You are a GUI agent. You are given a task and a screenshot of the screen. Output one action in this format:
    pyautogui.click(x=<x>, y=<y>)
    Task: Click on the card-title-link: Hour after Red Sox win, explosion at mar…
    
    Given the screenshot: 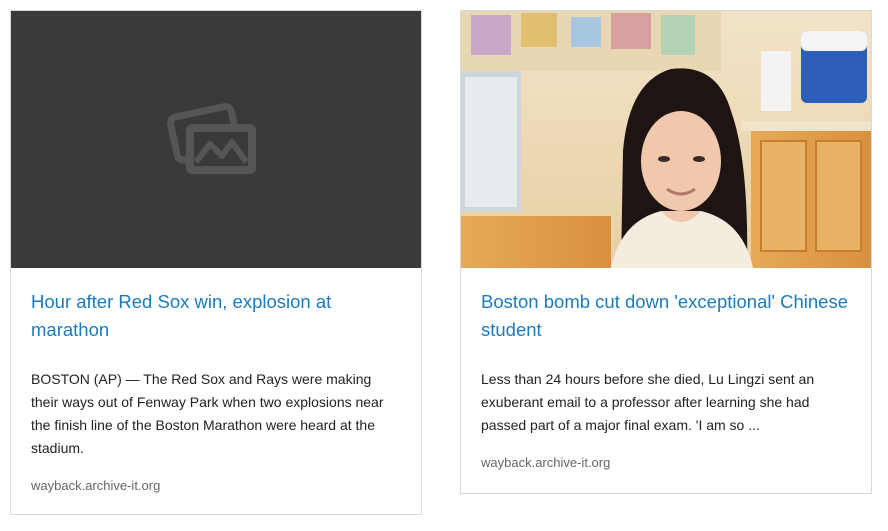 What is the action you would take?
    pyautogui.click(x=216, y=316)
    